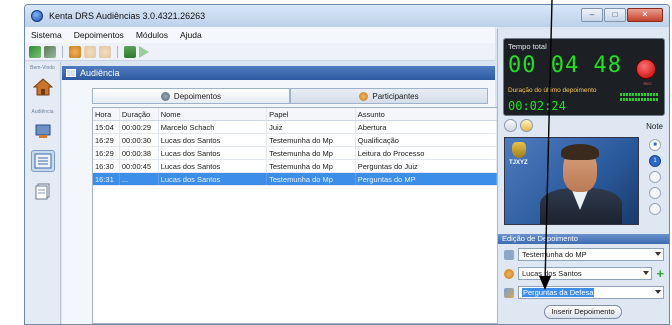 This screenshot has height=325, width=672. I want to click on cell-duracao: 00:00:30, so click(139, 140).